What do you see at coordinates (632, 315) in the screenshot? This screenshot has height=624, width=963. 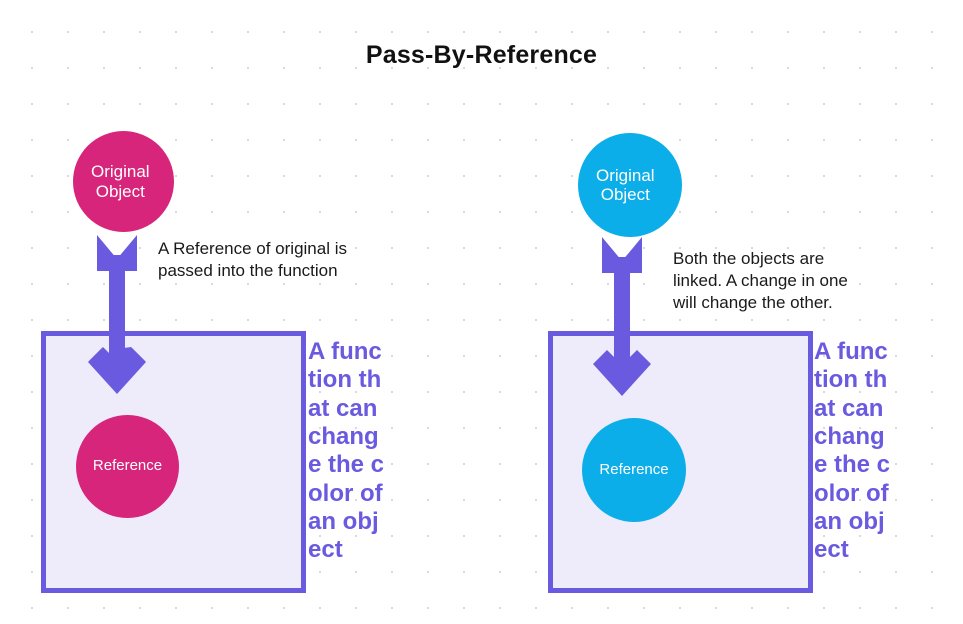 I see `down-arrow-icon-right` at bounding box center [632, 315].